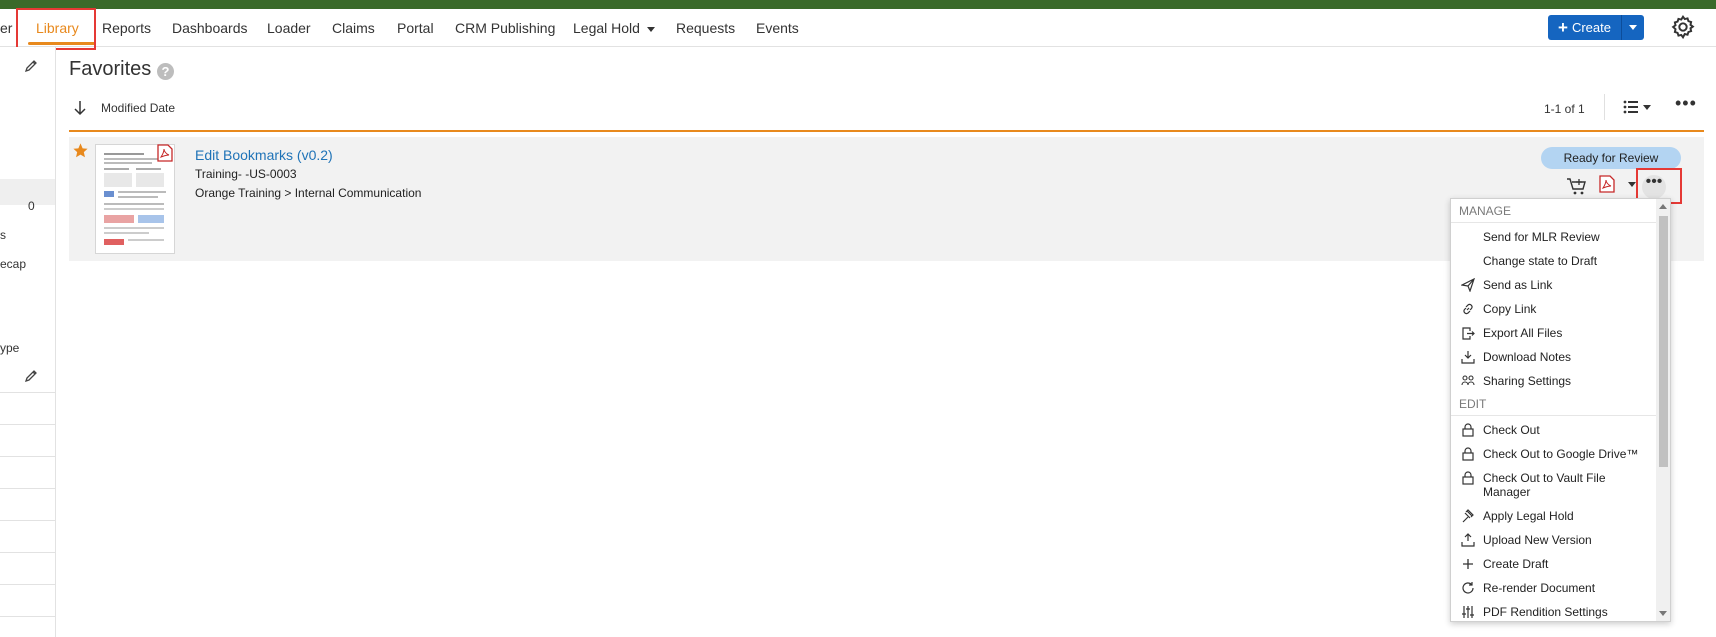 The width and height of the screenshot is (1716, 637). I want to click on left-panel-count: 0, so click(31, 206).